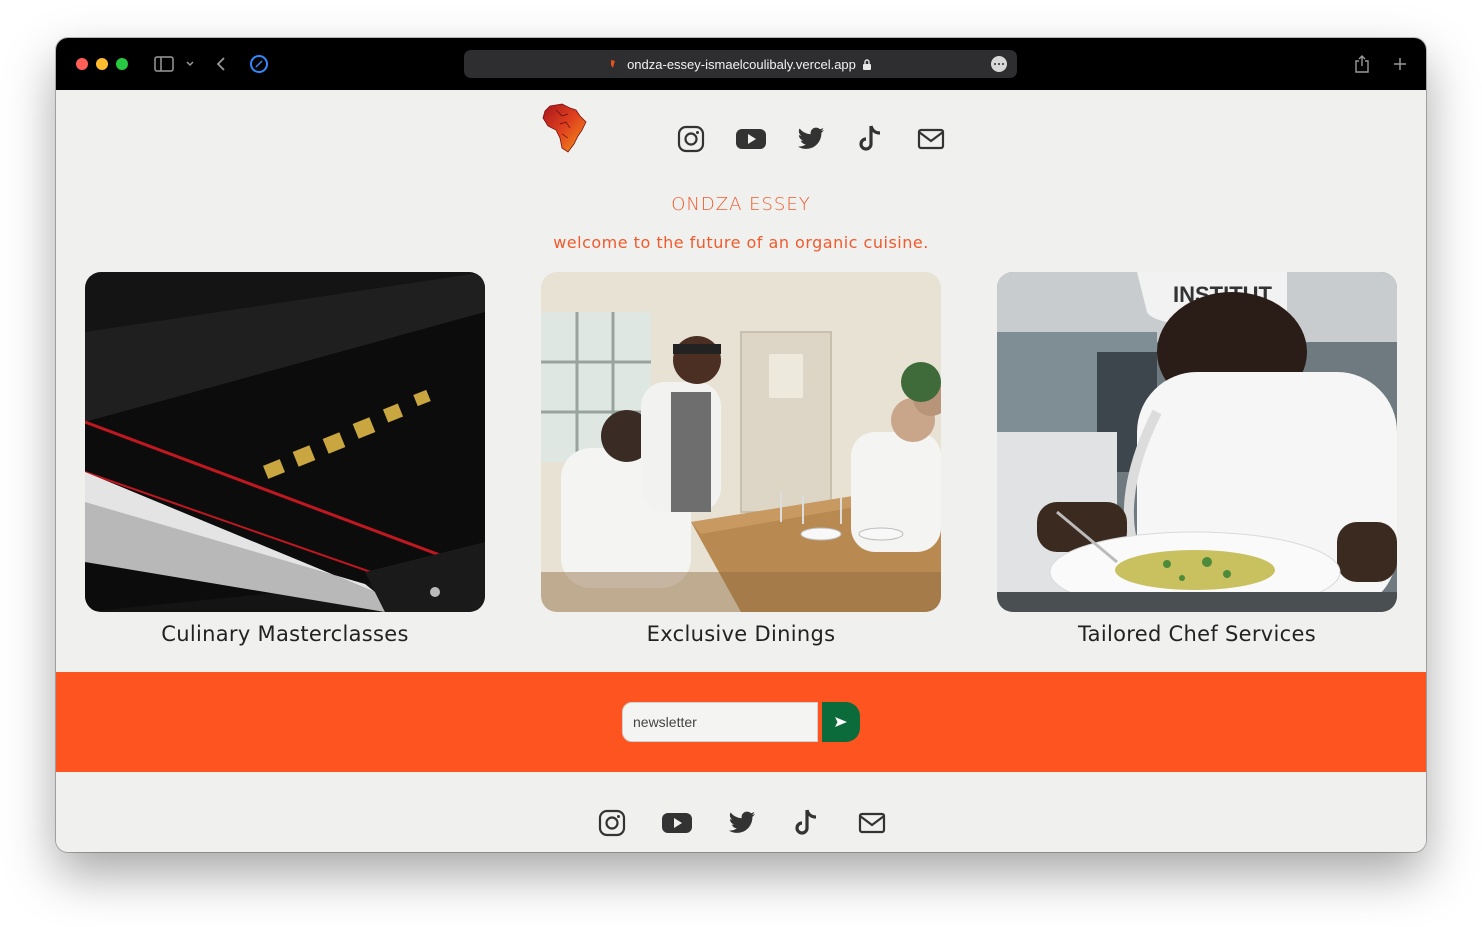  Describe the element at coordinates (164, 64) in the screenshot. I see `sidebar-toggle-icon` at that location.